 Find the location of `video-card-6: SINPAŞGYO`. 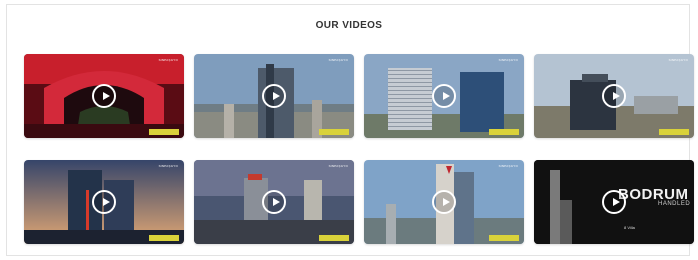

video-card-6: SINPAŞGYO is located at coordinates (274, 202).